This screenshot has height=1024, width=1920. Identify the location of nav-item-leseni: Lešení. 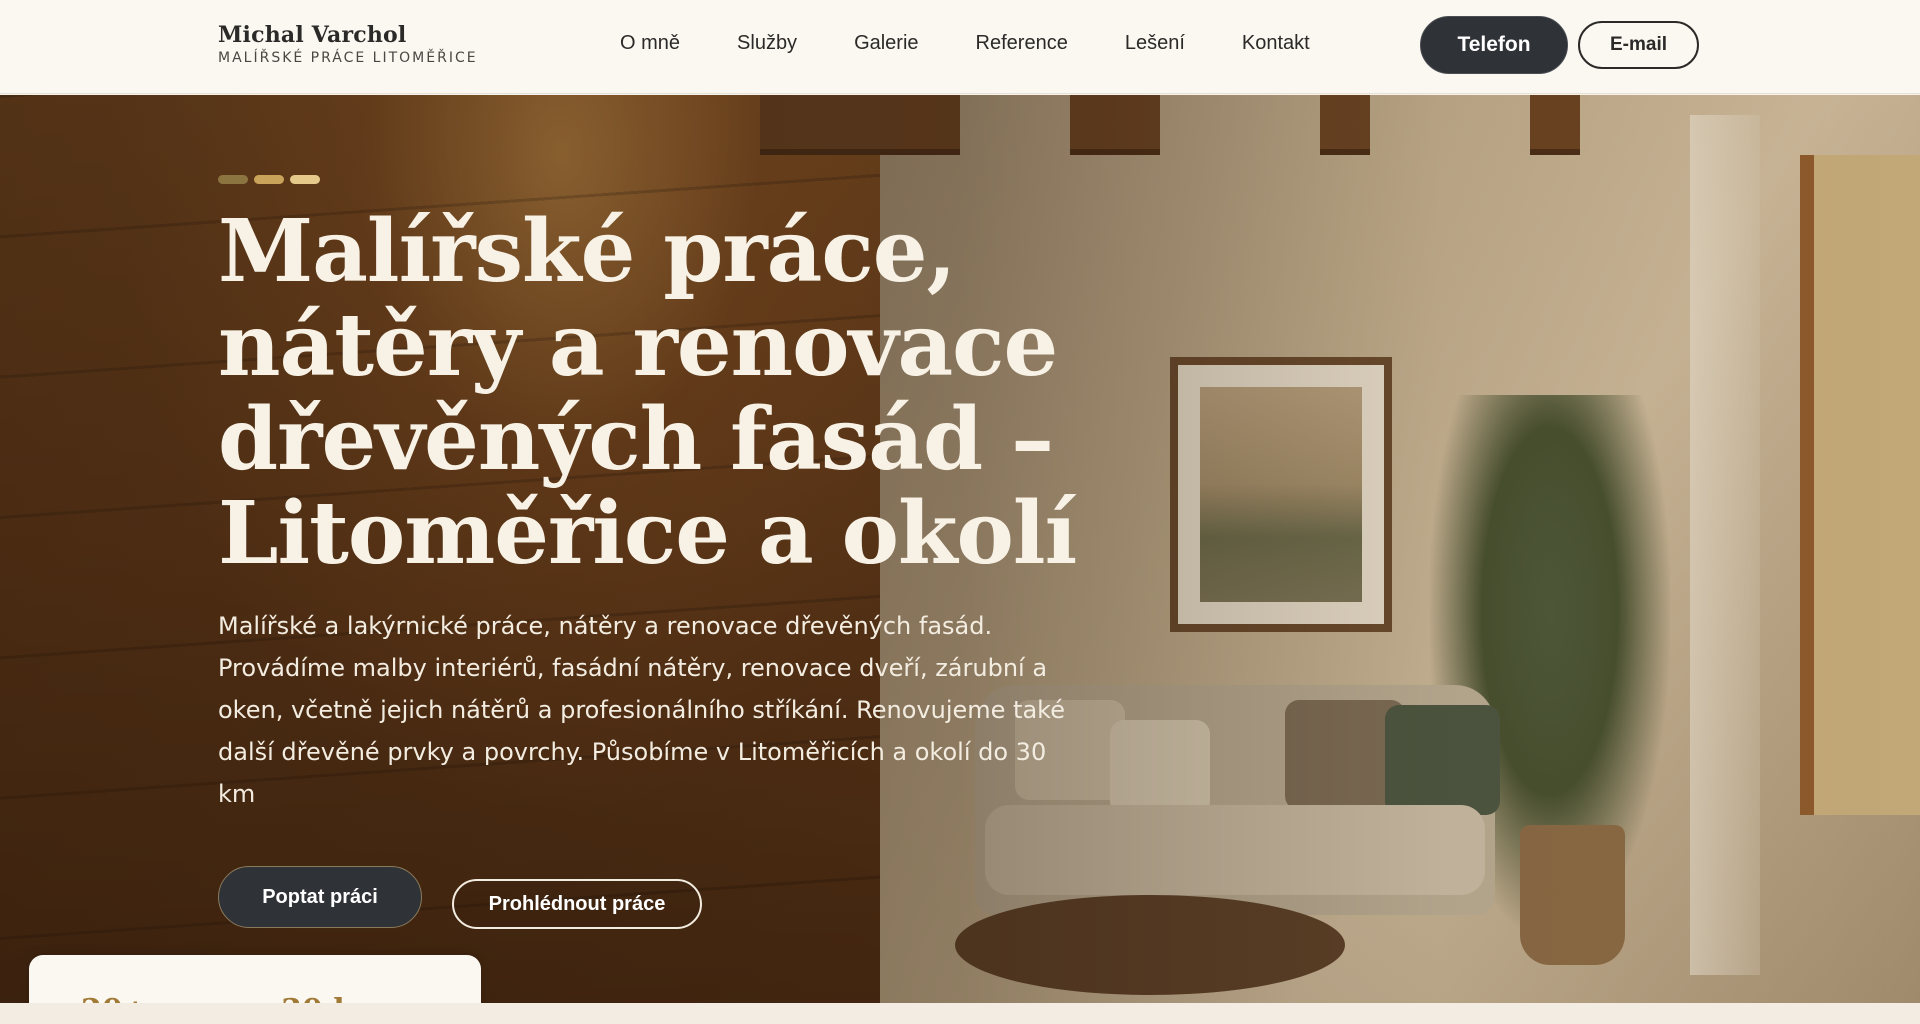
(1155, 43).